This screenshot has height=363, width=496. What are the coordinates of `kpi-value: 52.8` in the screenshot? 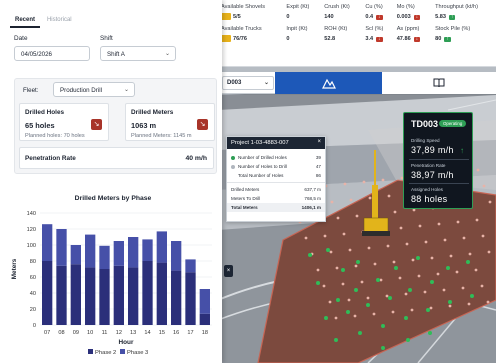 It's located at (330, 38).